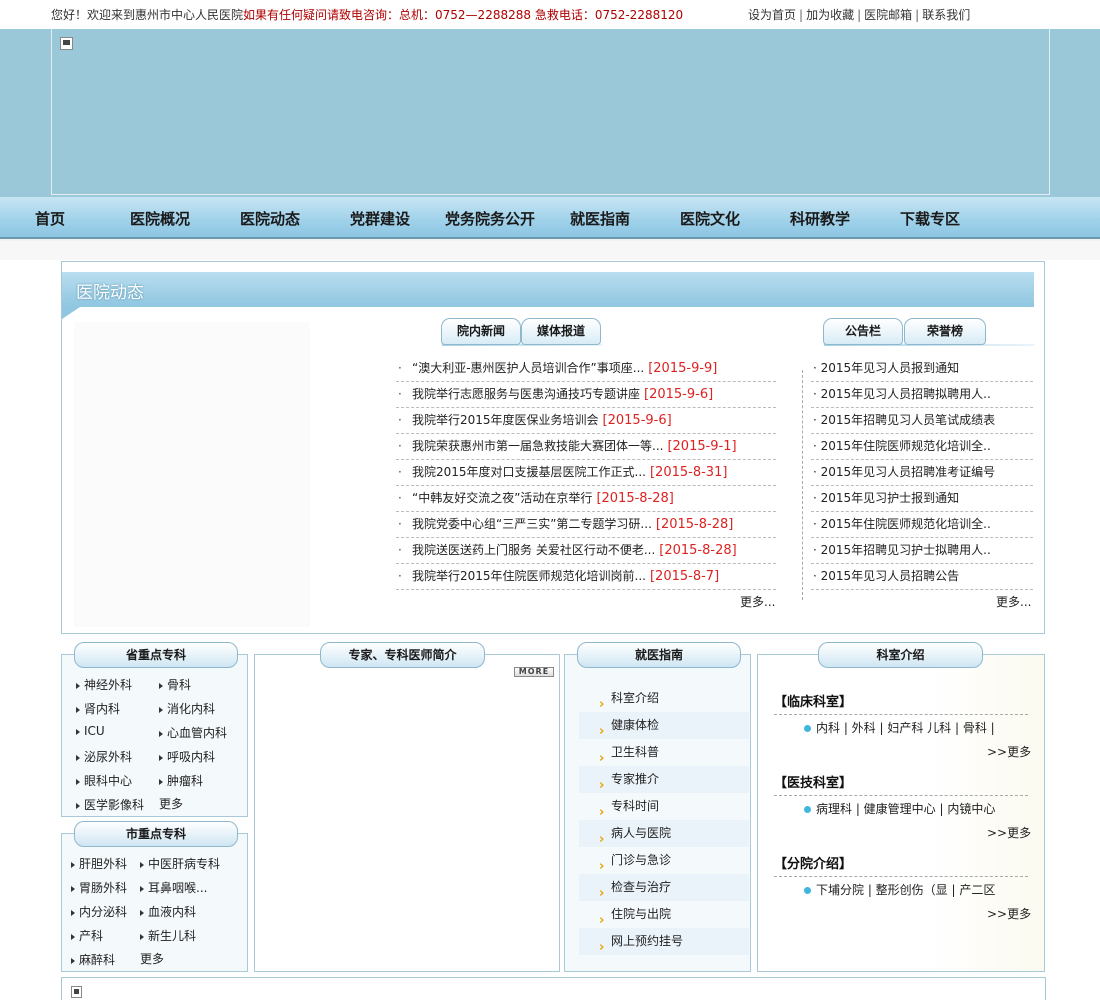 The width and height of the screenshot is (1100, 1000). I want to click on news-item: · 我院举行志愿服务与医患沟通技巧专题讲座 [2015-9-6], so click(586, 395).